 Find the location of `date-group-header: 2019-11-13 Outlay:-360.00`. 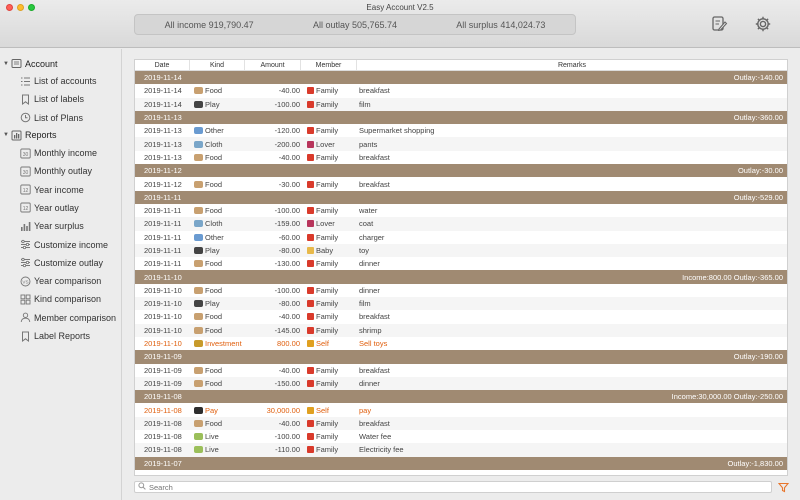

date-group-header: 2019-11-13 Outlay:-360.00 is located at coordinates (461, 117).